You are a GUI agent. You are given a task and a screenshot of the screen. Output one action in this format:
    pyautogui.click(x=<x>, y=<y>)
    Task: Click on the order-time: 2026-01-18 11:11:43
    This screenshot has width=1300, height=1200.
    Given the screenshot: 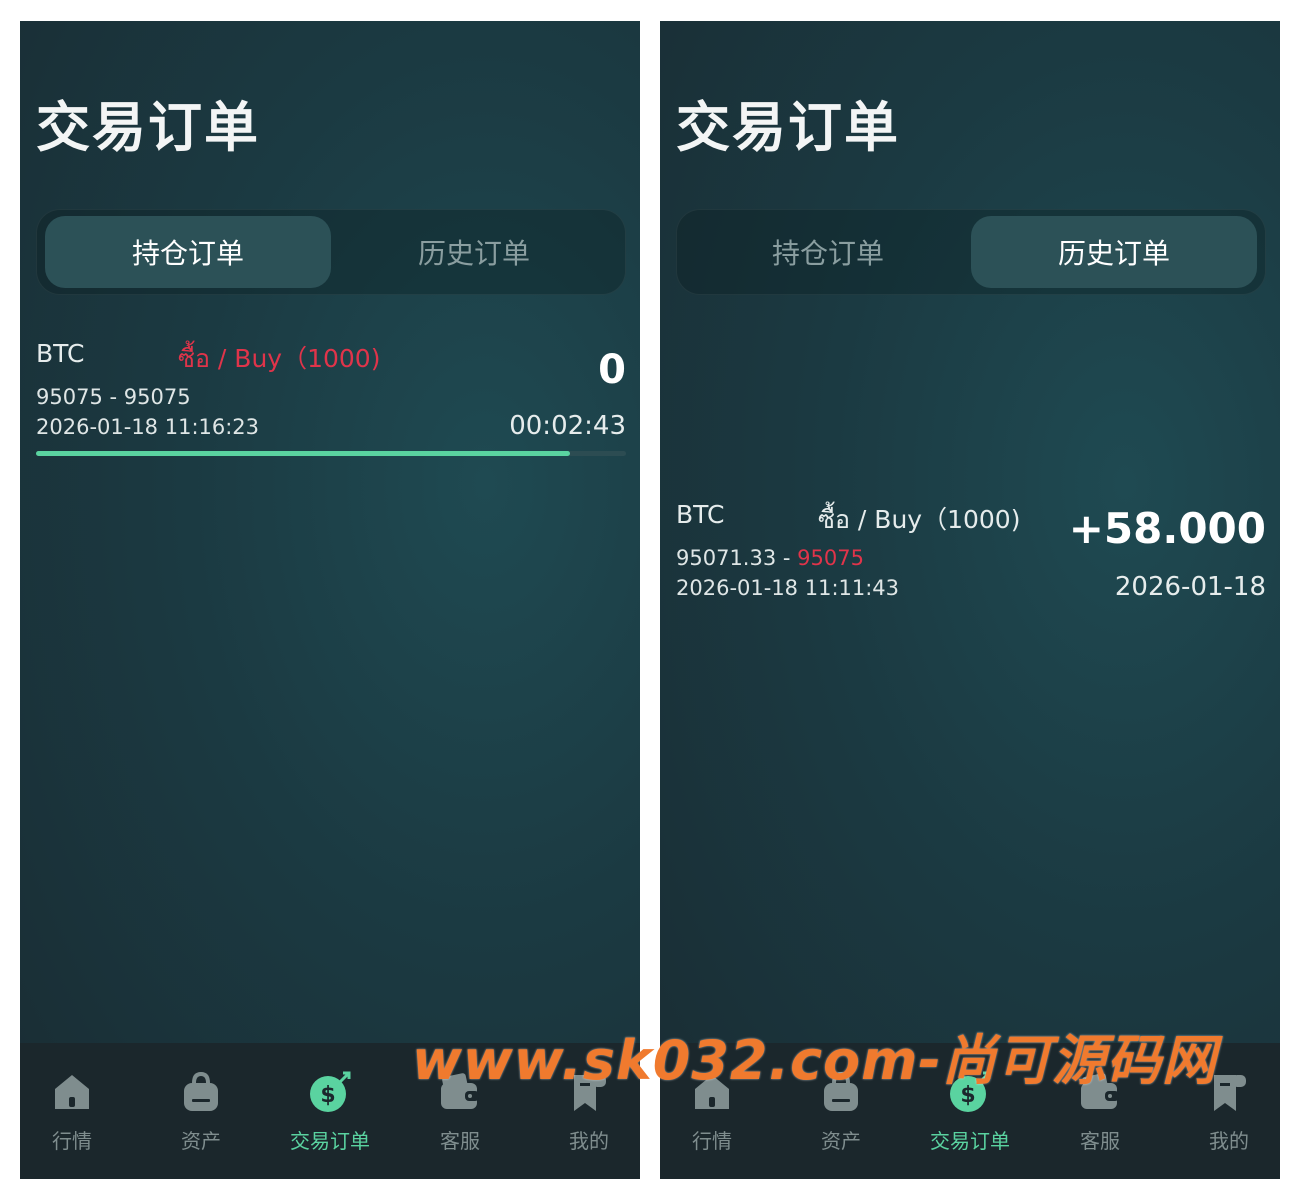 What is the action you would take?
    pyautogui.click(x=788, y=588)
    